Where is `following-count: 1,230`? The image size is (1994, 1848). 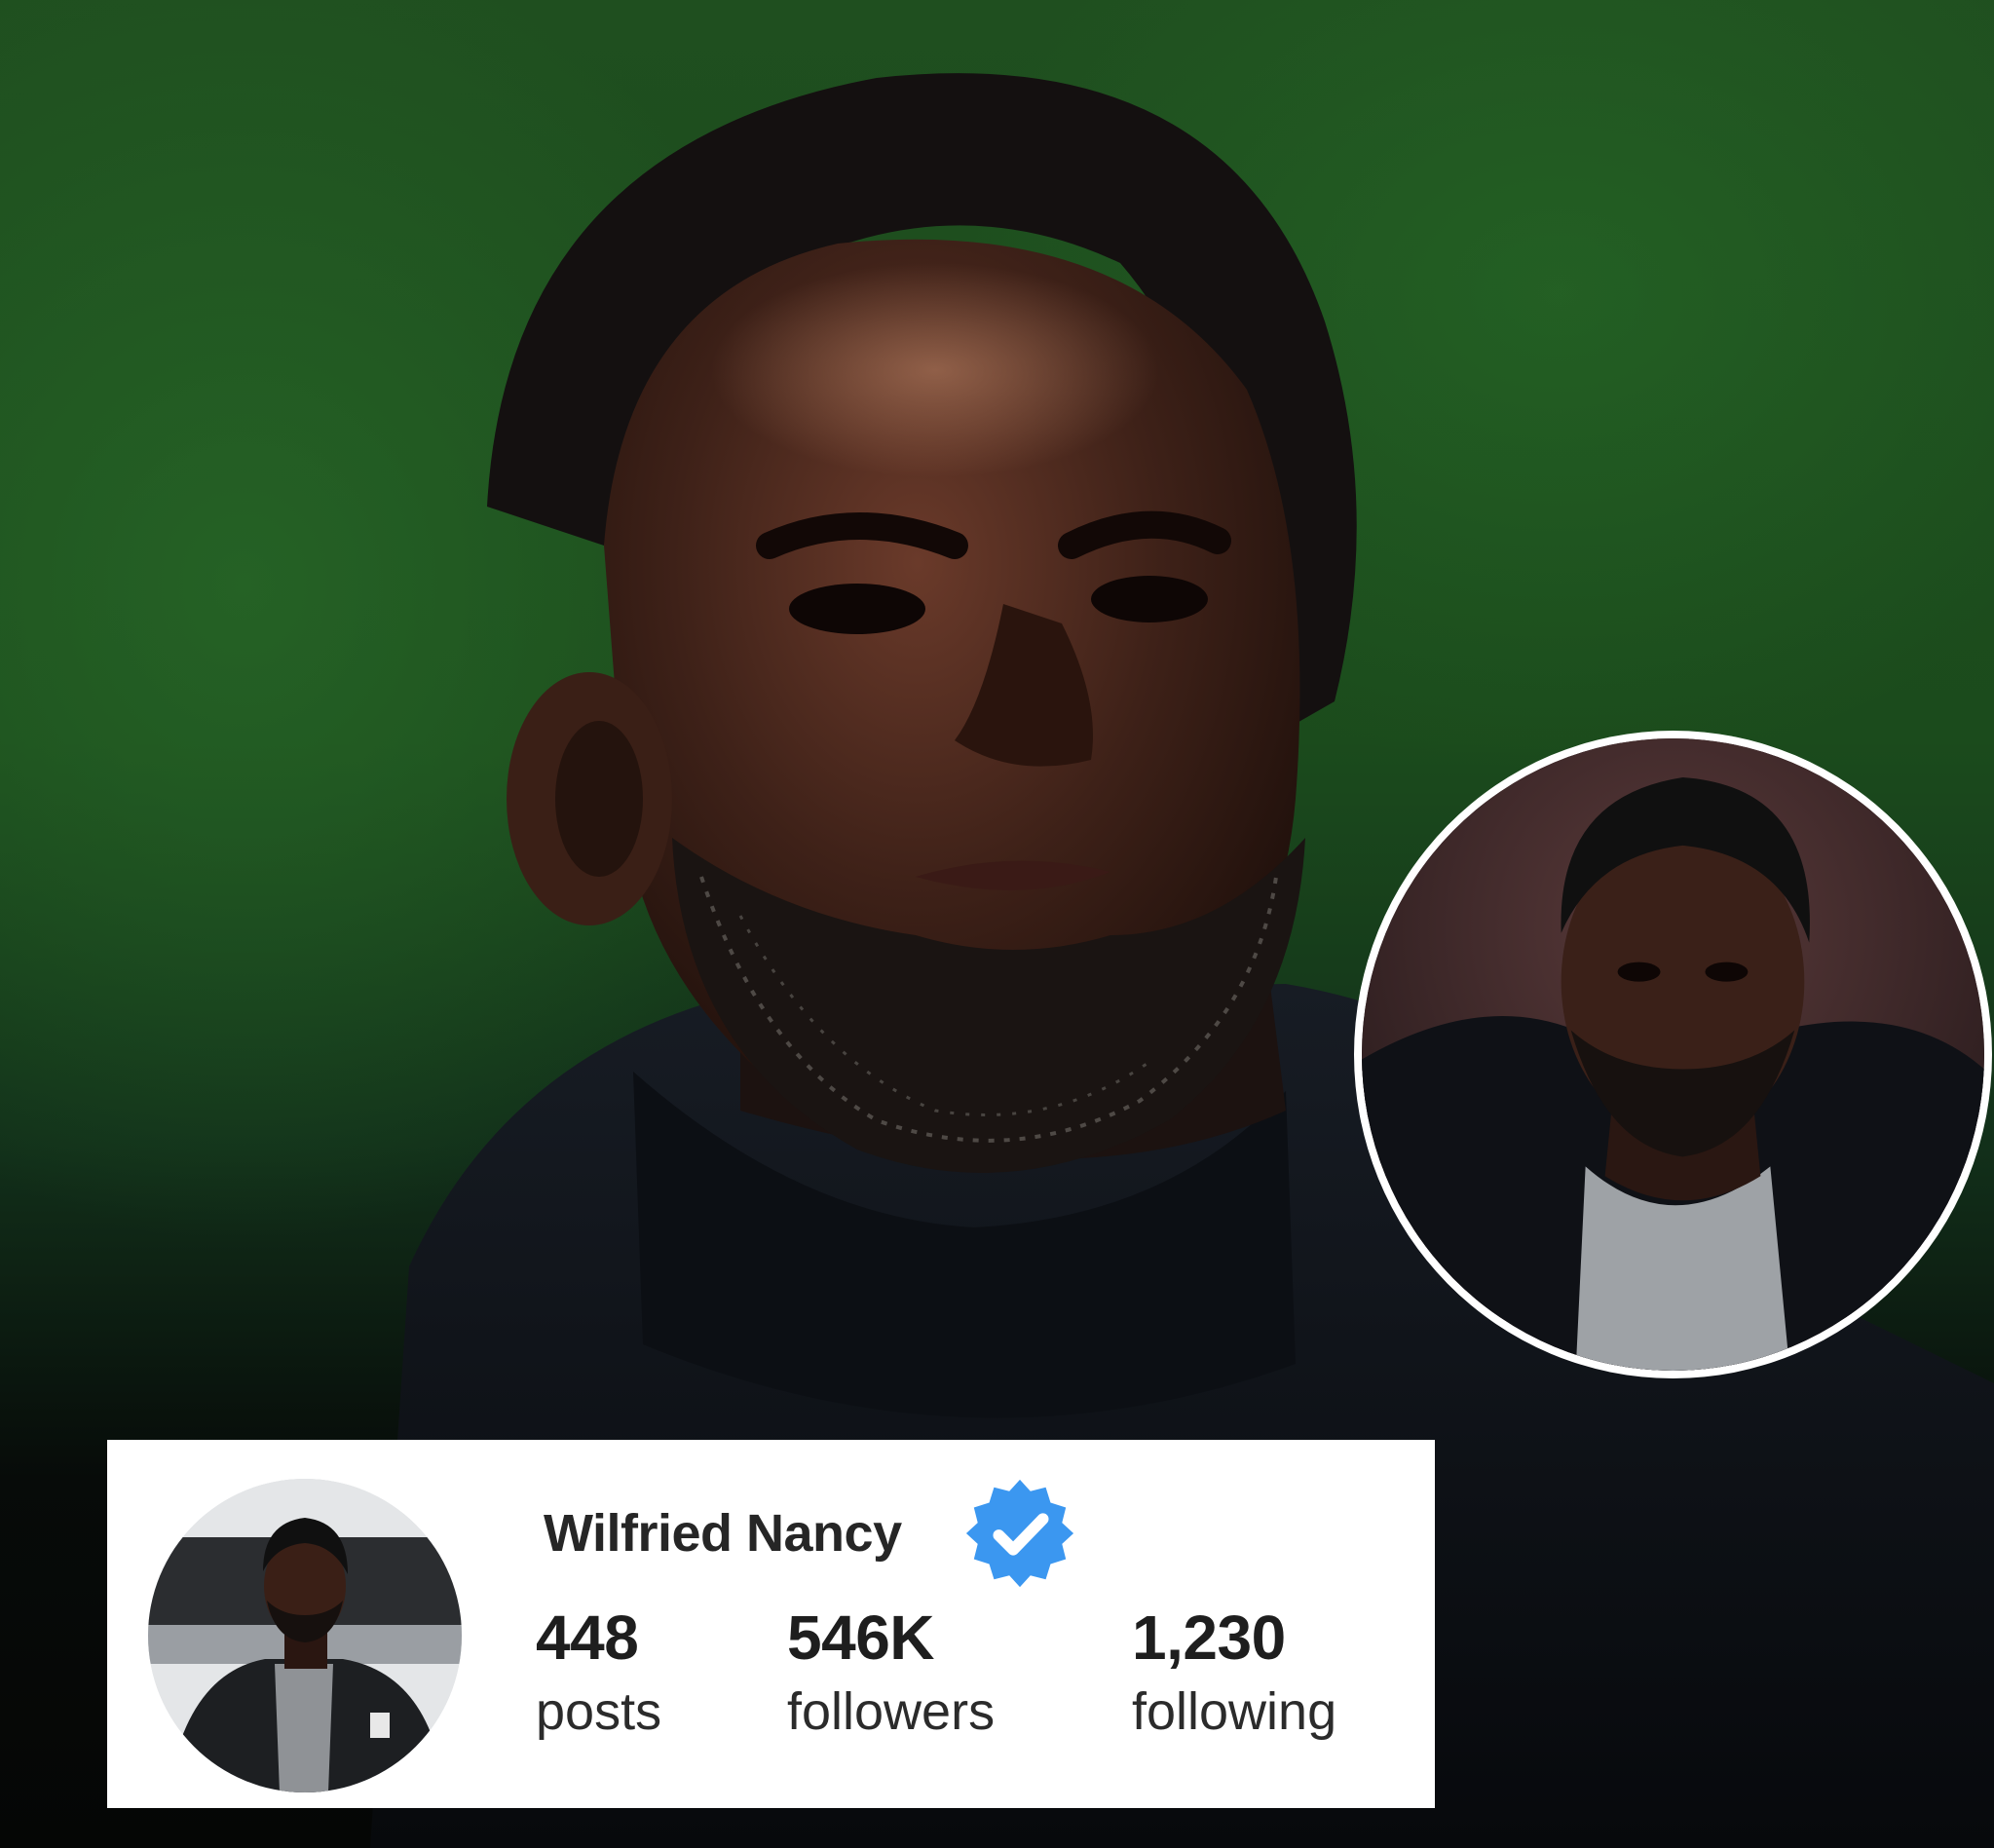 following-count: 1,230 is located at coordinates (1209, 1638).